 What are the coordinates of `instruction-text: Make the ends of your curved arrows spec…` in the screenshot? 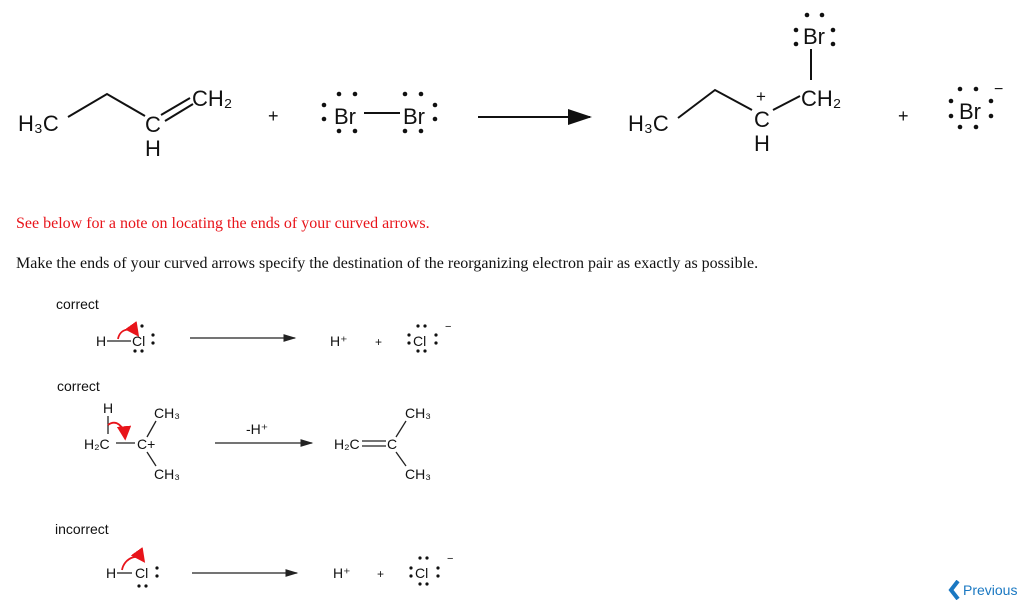 It's located at (387, 263).